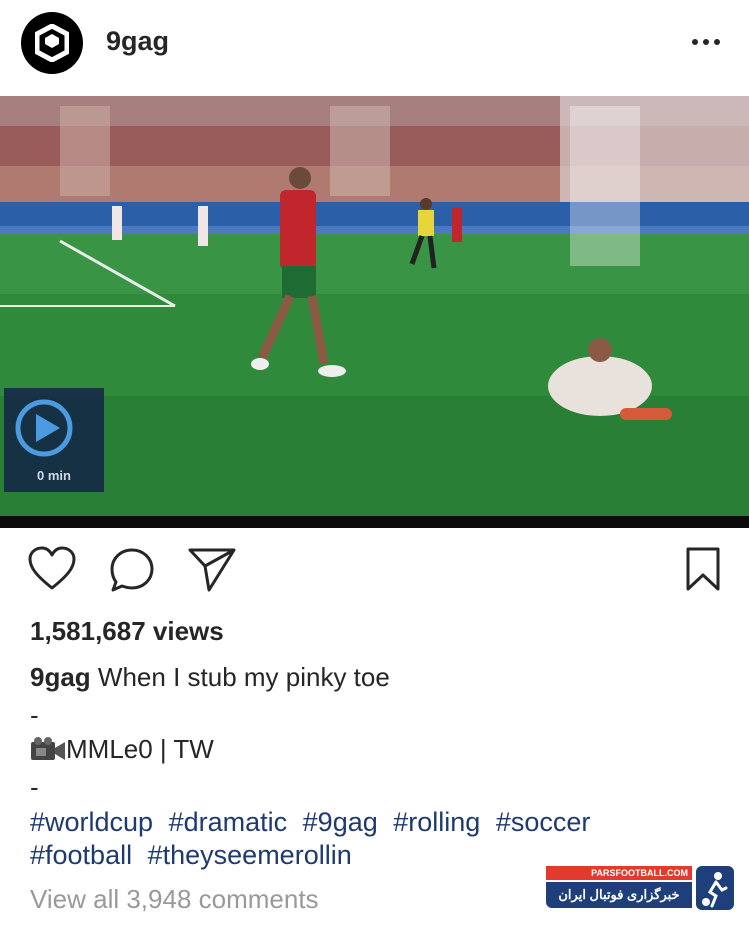 The width and height of the screenshot is (749, 927). I want to click on play-icon, so click(44, 428).